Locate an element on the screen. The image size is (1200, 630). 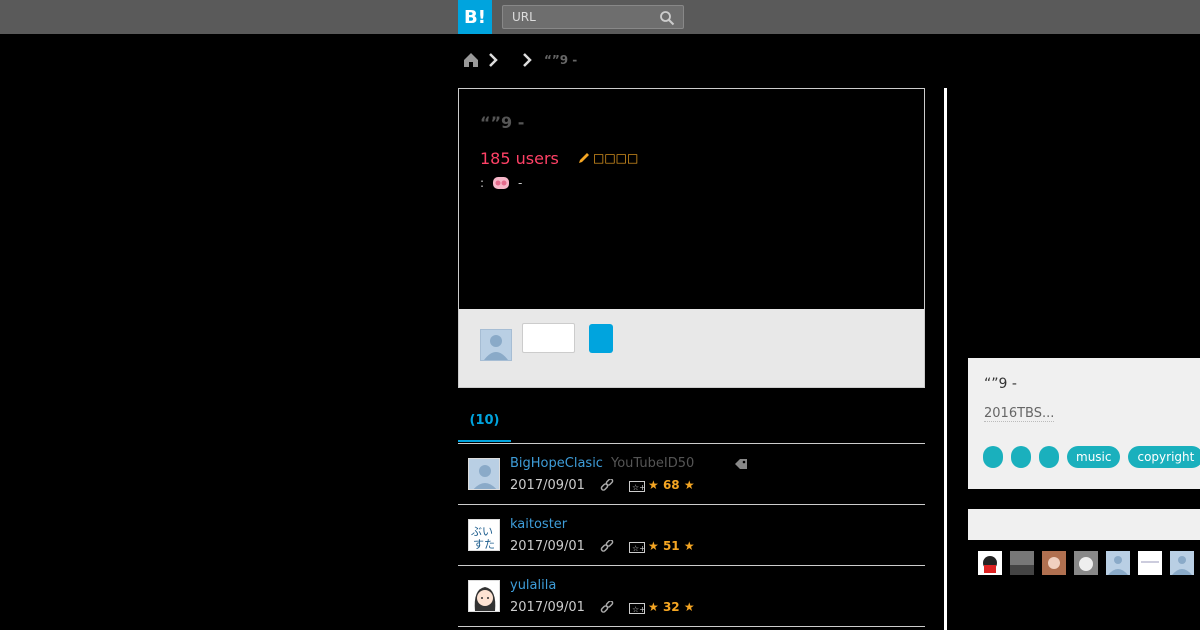
users-count: 185 users is located at coordinates (519, 158).